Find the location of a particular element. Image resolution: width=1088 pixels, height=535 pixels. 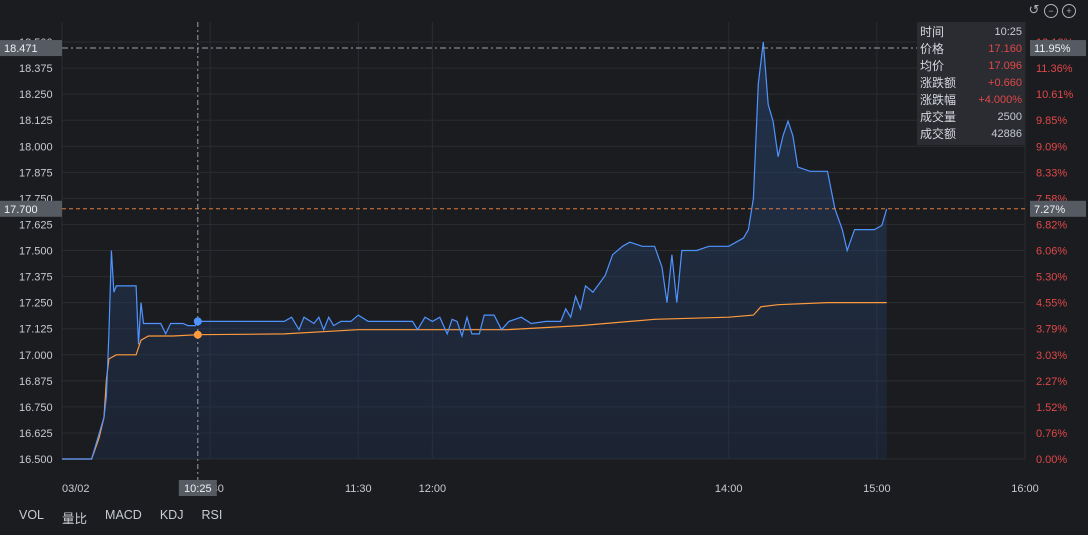

hover-percent-badge: 11.95% is located at coordinates (1052, 49).